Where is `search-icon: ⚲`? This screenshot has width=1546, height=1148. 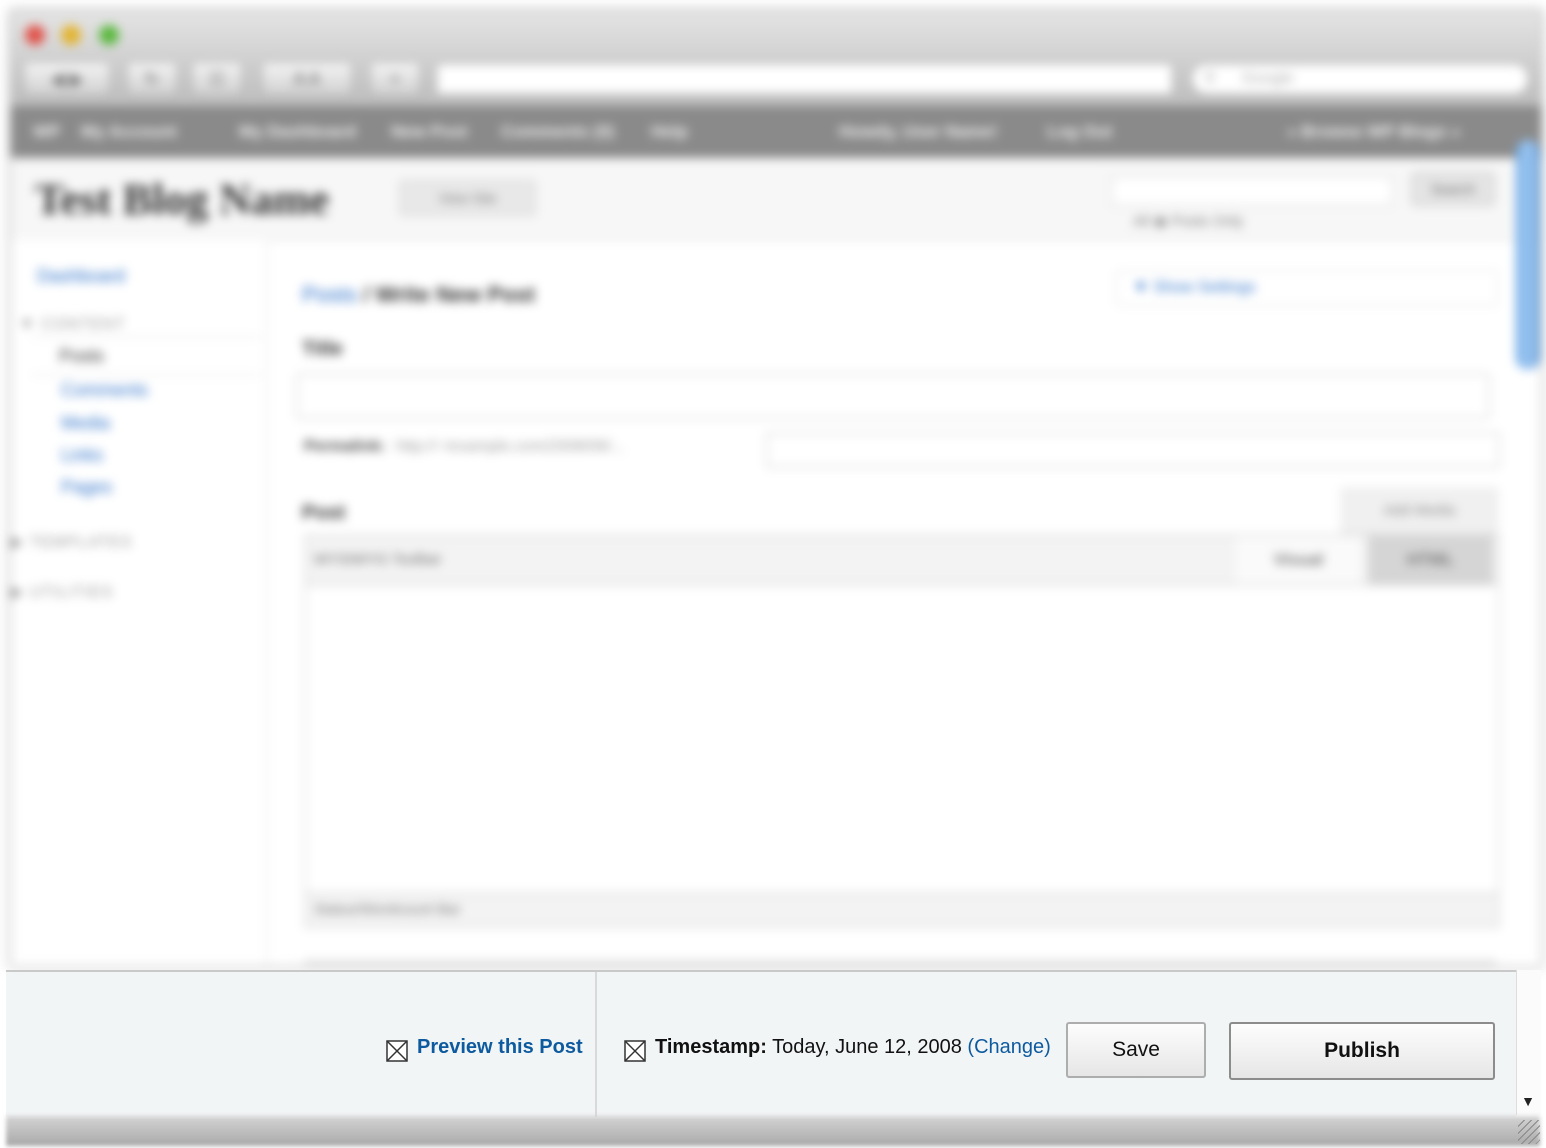
search-icon: ⚲ is located at coordinates (1210, 78).